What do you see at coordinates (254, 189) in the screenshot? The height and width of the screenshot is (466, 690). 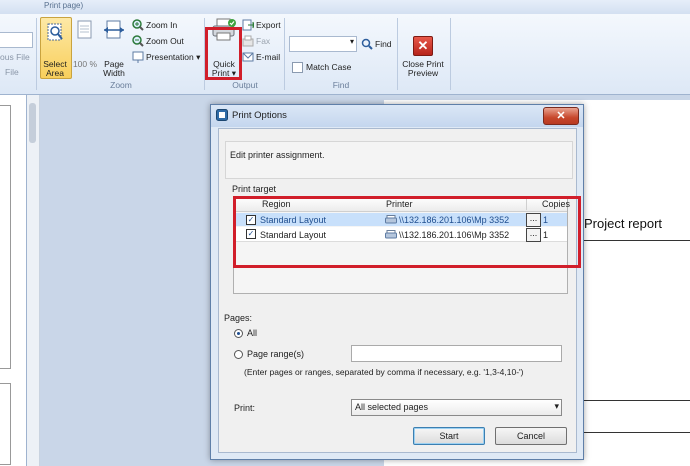 I see `print-target-label: Print target` at bounding box center [254, 189].